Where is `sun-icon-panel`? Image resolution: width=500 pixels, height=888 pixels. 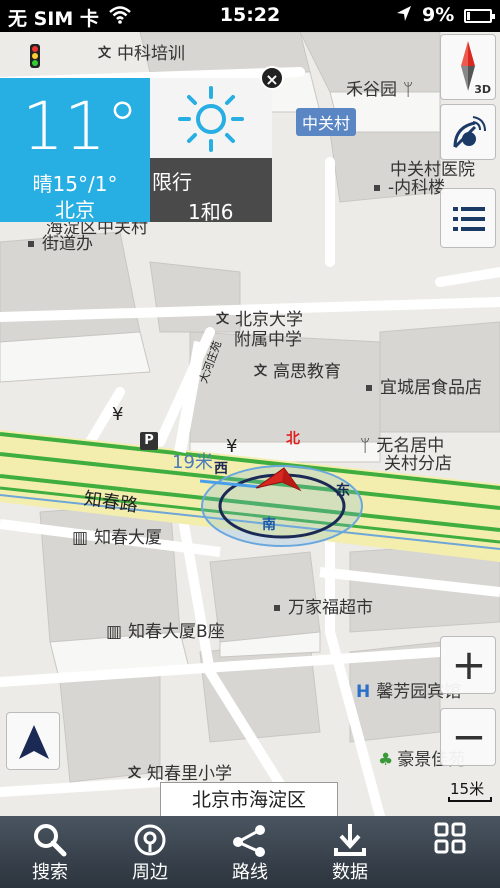
sun-icon-panel is located at coordinates (211, 118).